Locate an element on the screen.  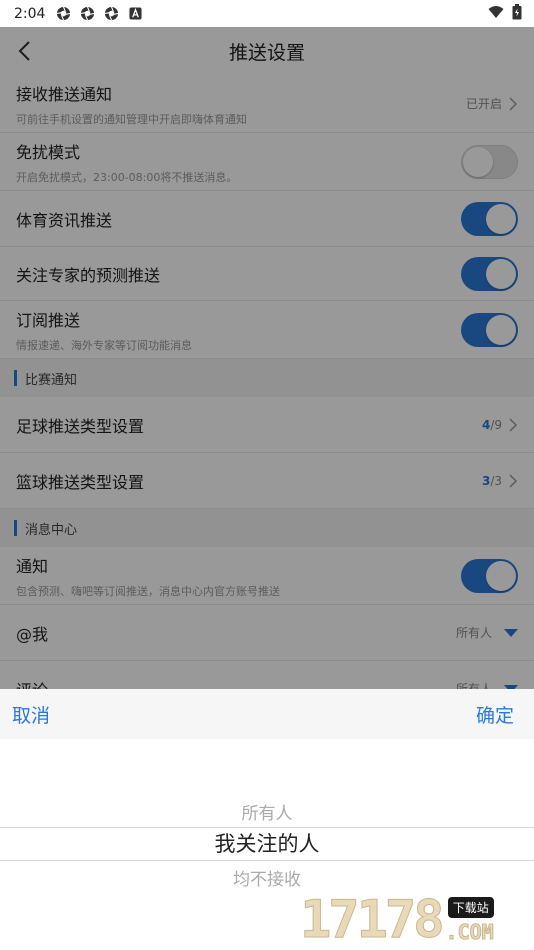
watermark-domain: .COM is located at coordinates (469, 932).